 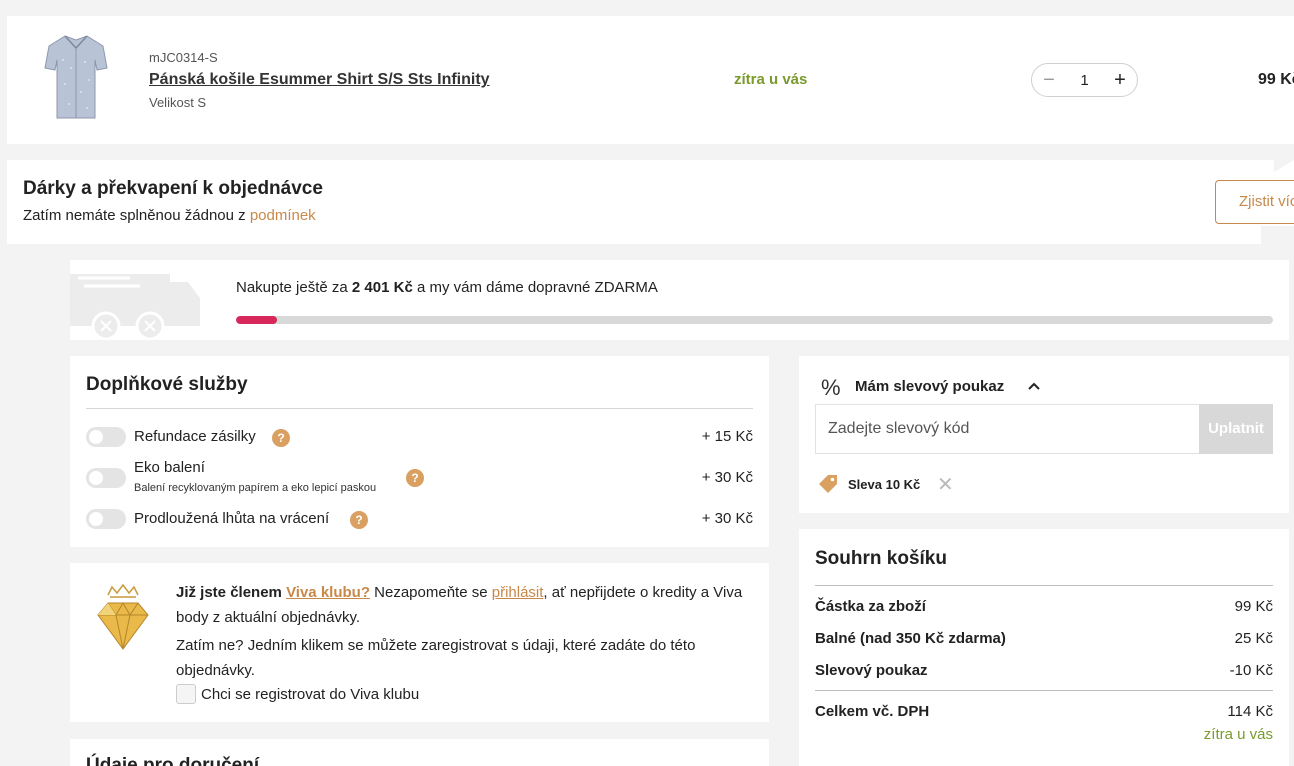 What do you see at coordinates (283, 215) in the screenshot?
I see `conditions-link: podmínek` at bounding box center [283, 215].